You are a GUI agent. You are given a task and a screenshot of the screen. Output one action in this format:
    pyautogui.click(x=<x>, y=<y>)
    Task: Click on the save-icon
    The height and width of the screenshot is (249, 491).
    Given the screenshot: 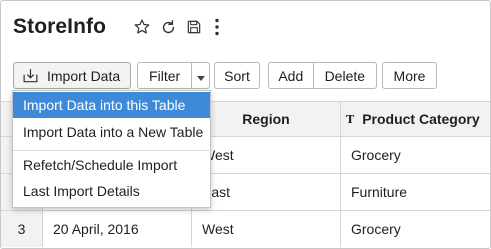 What is the action you would take?
    pyautogui.click(x=194, y=27)
    